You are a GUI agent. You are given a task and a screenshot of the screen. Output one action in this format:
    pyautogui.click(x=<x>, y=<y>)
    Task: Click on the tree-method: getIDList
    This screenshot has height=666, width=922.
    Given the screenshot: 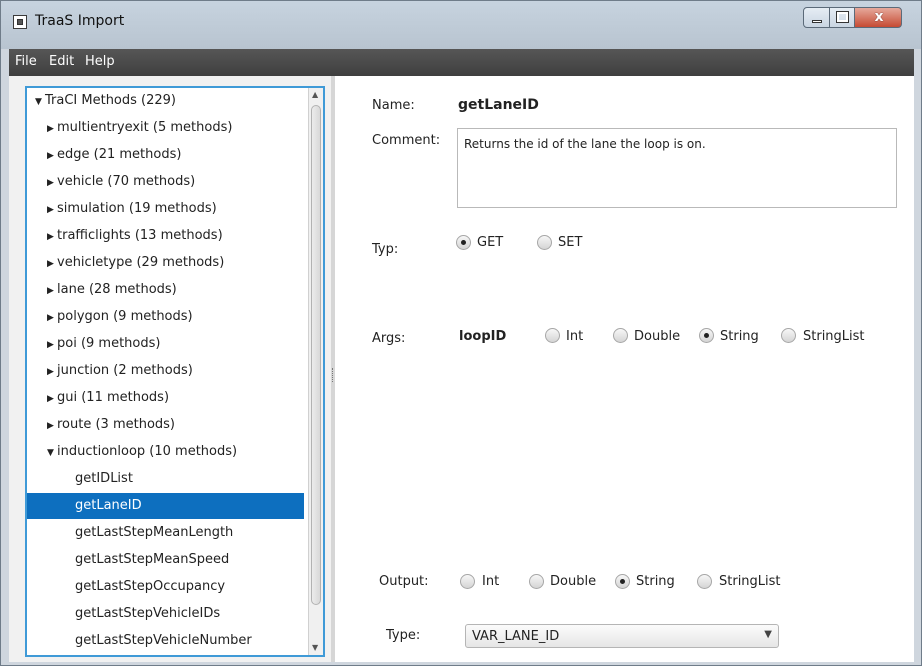 What is the action you would take?
    pyautogui.click(x=80, y=479)
    